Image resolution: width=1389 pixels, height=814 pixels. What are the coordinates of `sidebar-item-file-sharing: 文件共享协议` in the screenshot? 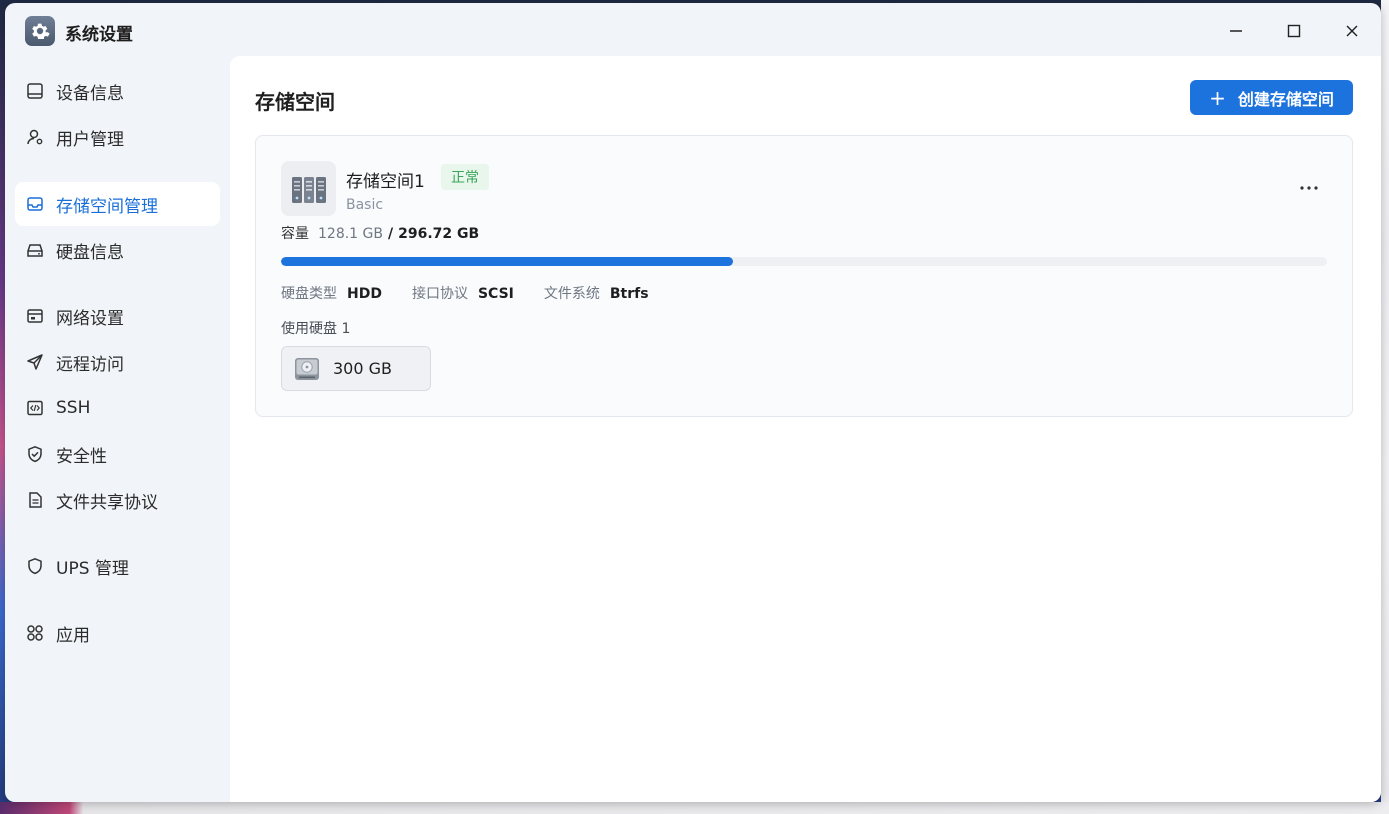 It's located at (117, 500).